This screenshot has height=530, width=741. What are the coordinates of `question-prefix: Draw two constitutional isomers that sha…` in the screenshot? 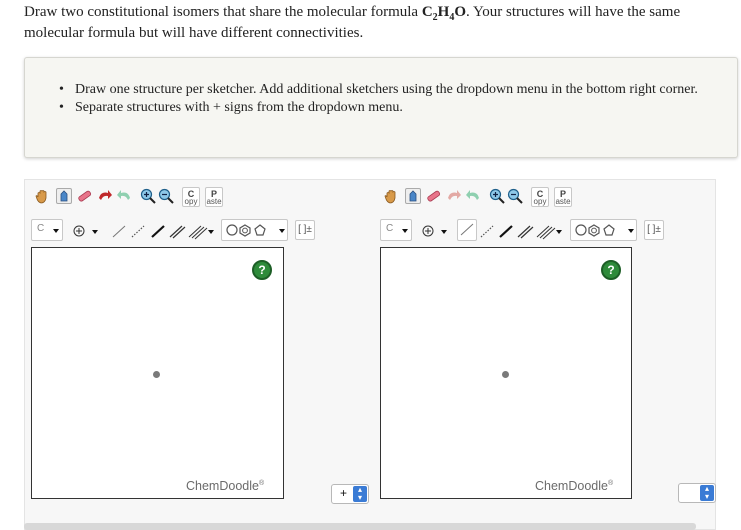 It's located at (223, 12).